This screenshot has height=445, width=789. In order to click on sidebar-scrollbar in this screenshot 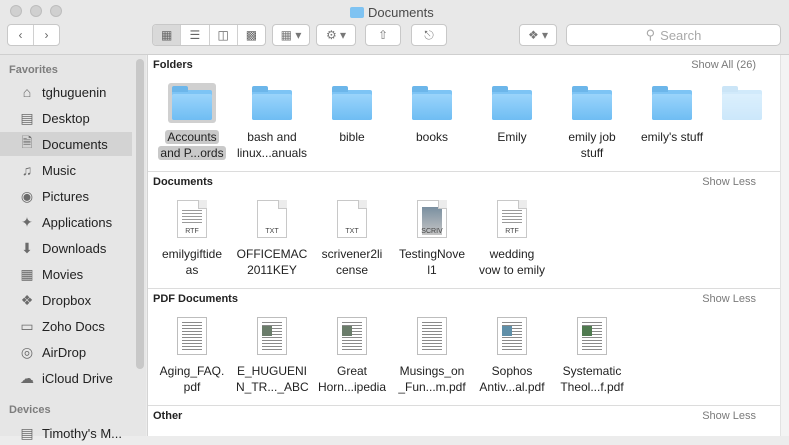, I will do `click(140, 214)`.